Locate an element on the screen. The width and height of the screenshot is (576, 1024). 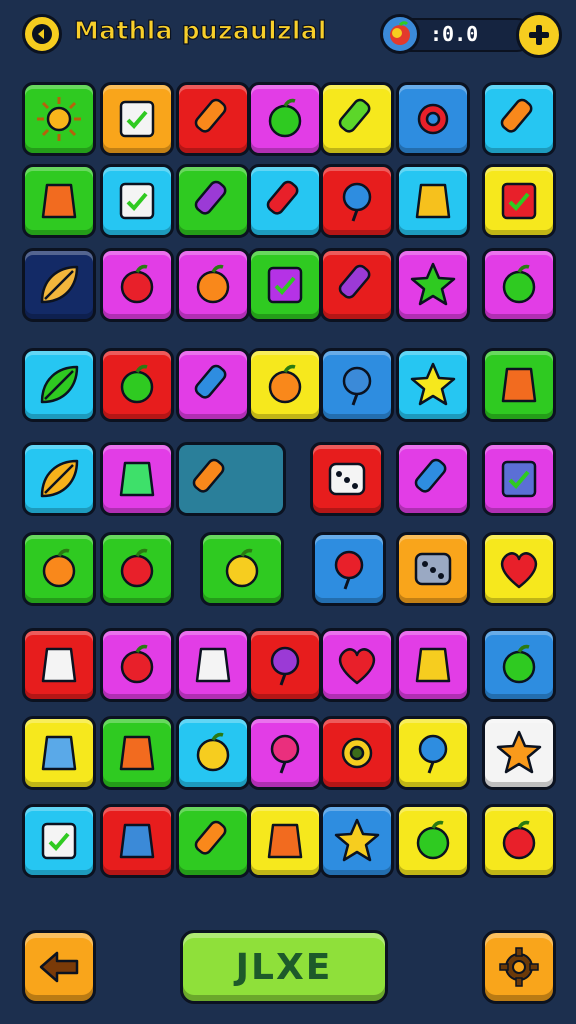
eggplant-icon is located at coordinates (213, 201).